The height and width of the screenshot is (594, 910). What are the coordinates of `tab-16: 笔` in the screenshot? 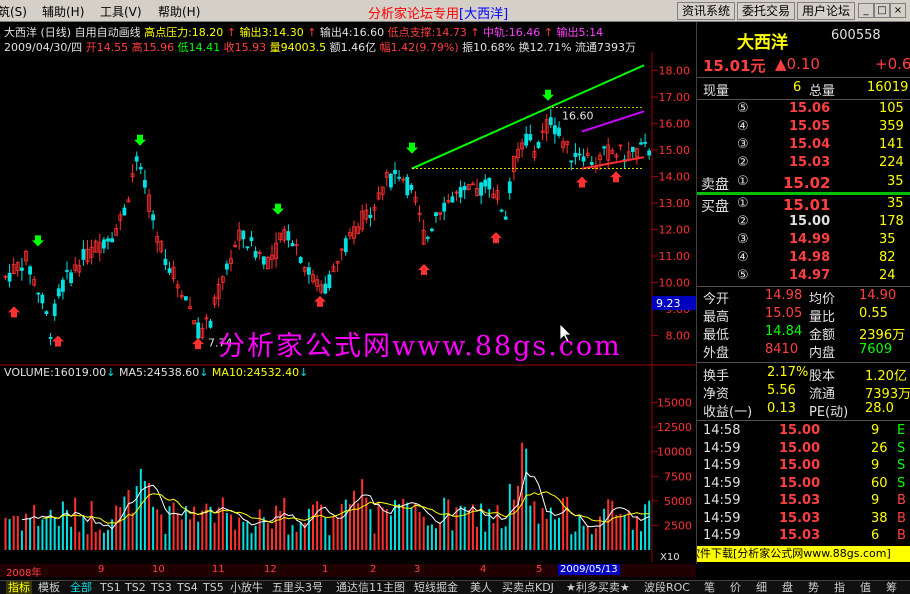 It's located at (709, 587).